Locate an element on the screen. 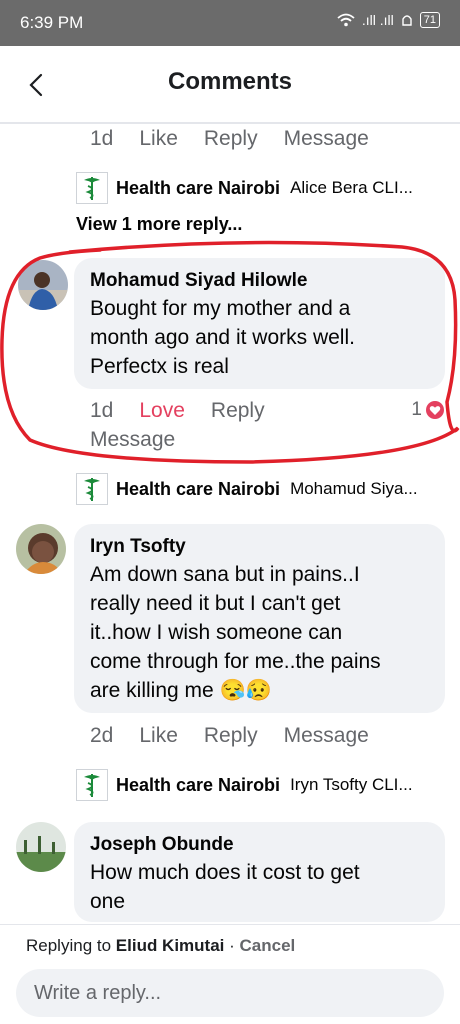 The width and height of the screenshot is (460, 1024). comment-actions-wrap: Message is located at coordinates (145, 440).